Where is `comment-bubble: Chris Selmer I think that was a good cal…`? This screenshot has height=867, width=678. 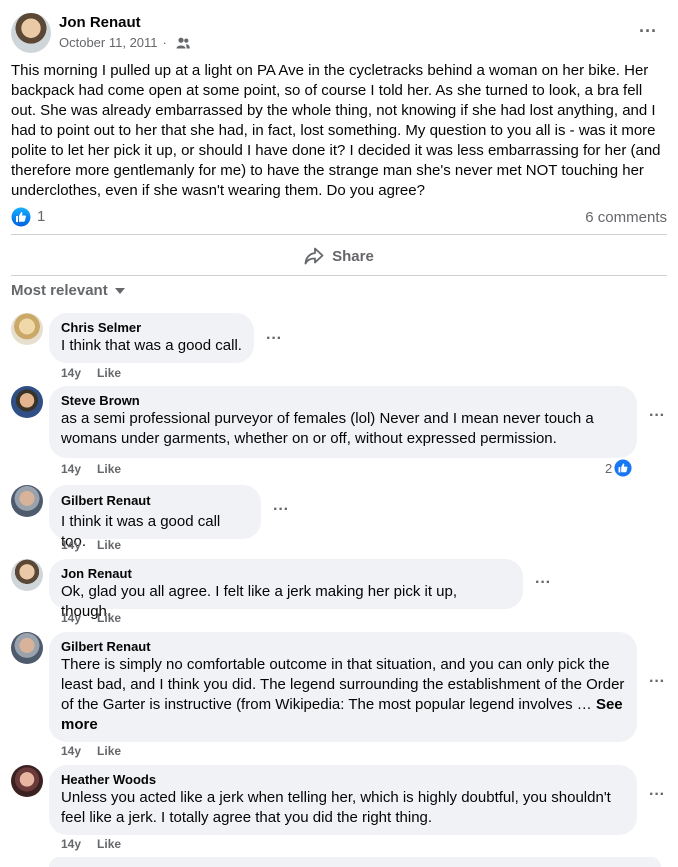
comment-bubble: Chris Selmer I think that was a good cal… is located at coordinates (151, 338).